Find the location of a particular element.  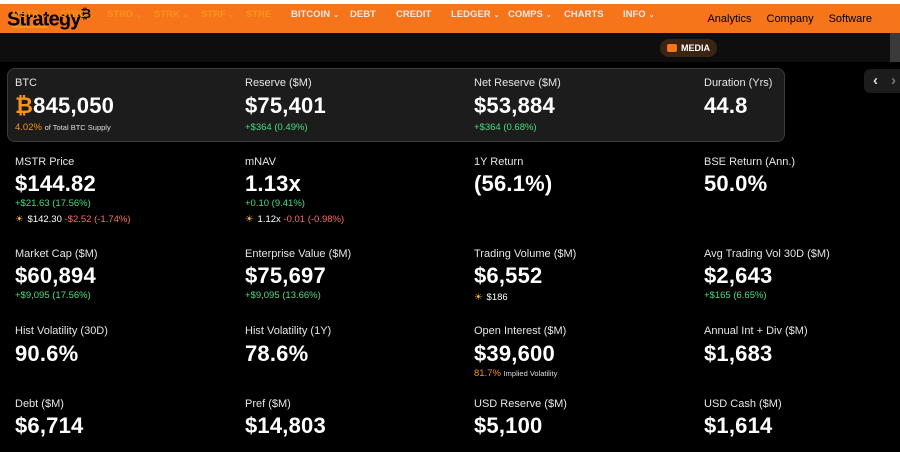

nav-label: CHARTS is located at coordinates (584, 14).